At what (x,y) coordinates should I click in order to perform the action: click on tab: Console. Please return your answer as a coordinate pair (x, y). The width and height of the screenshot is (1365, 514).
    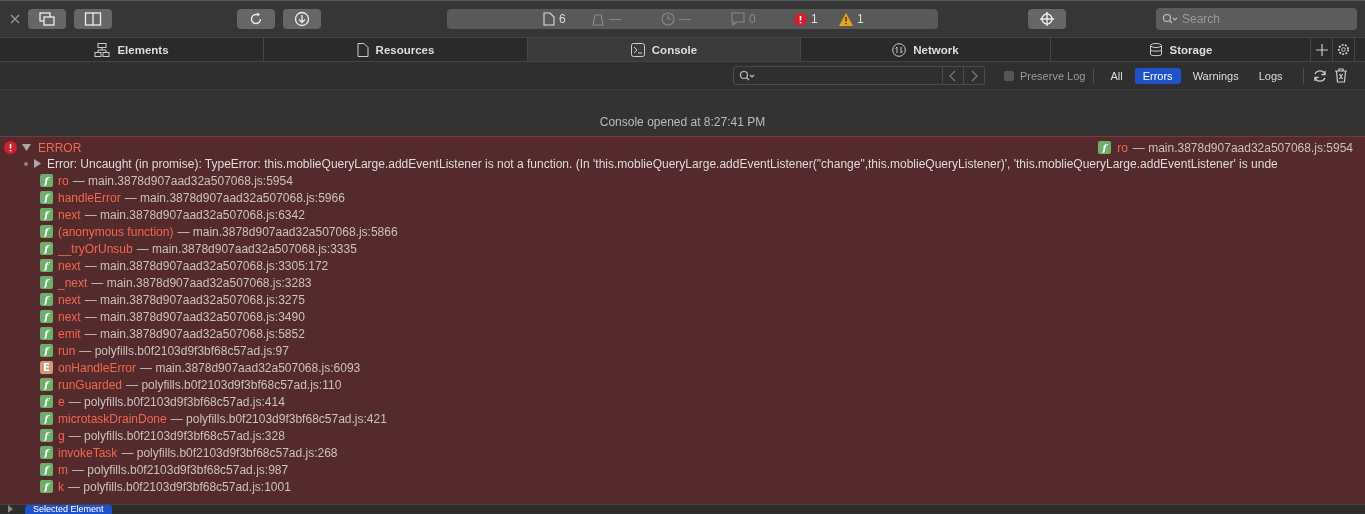
    Looking at the image, I should click on (664, 49).